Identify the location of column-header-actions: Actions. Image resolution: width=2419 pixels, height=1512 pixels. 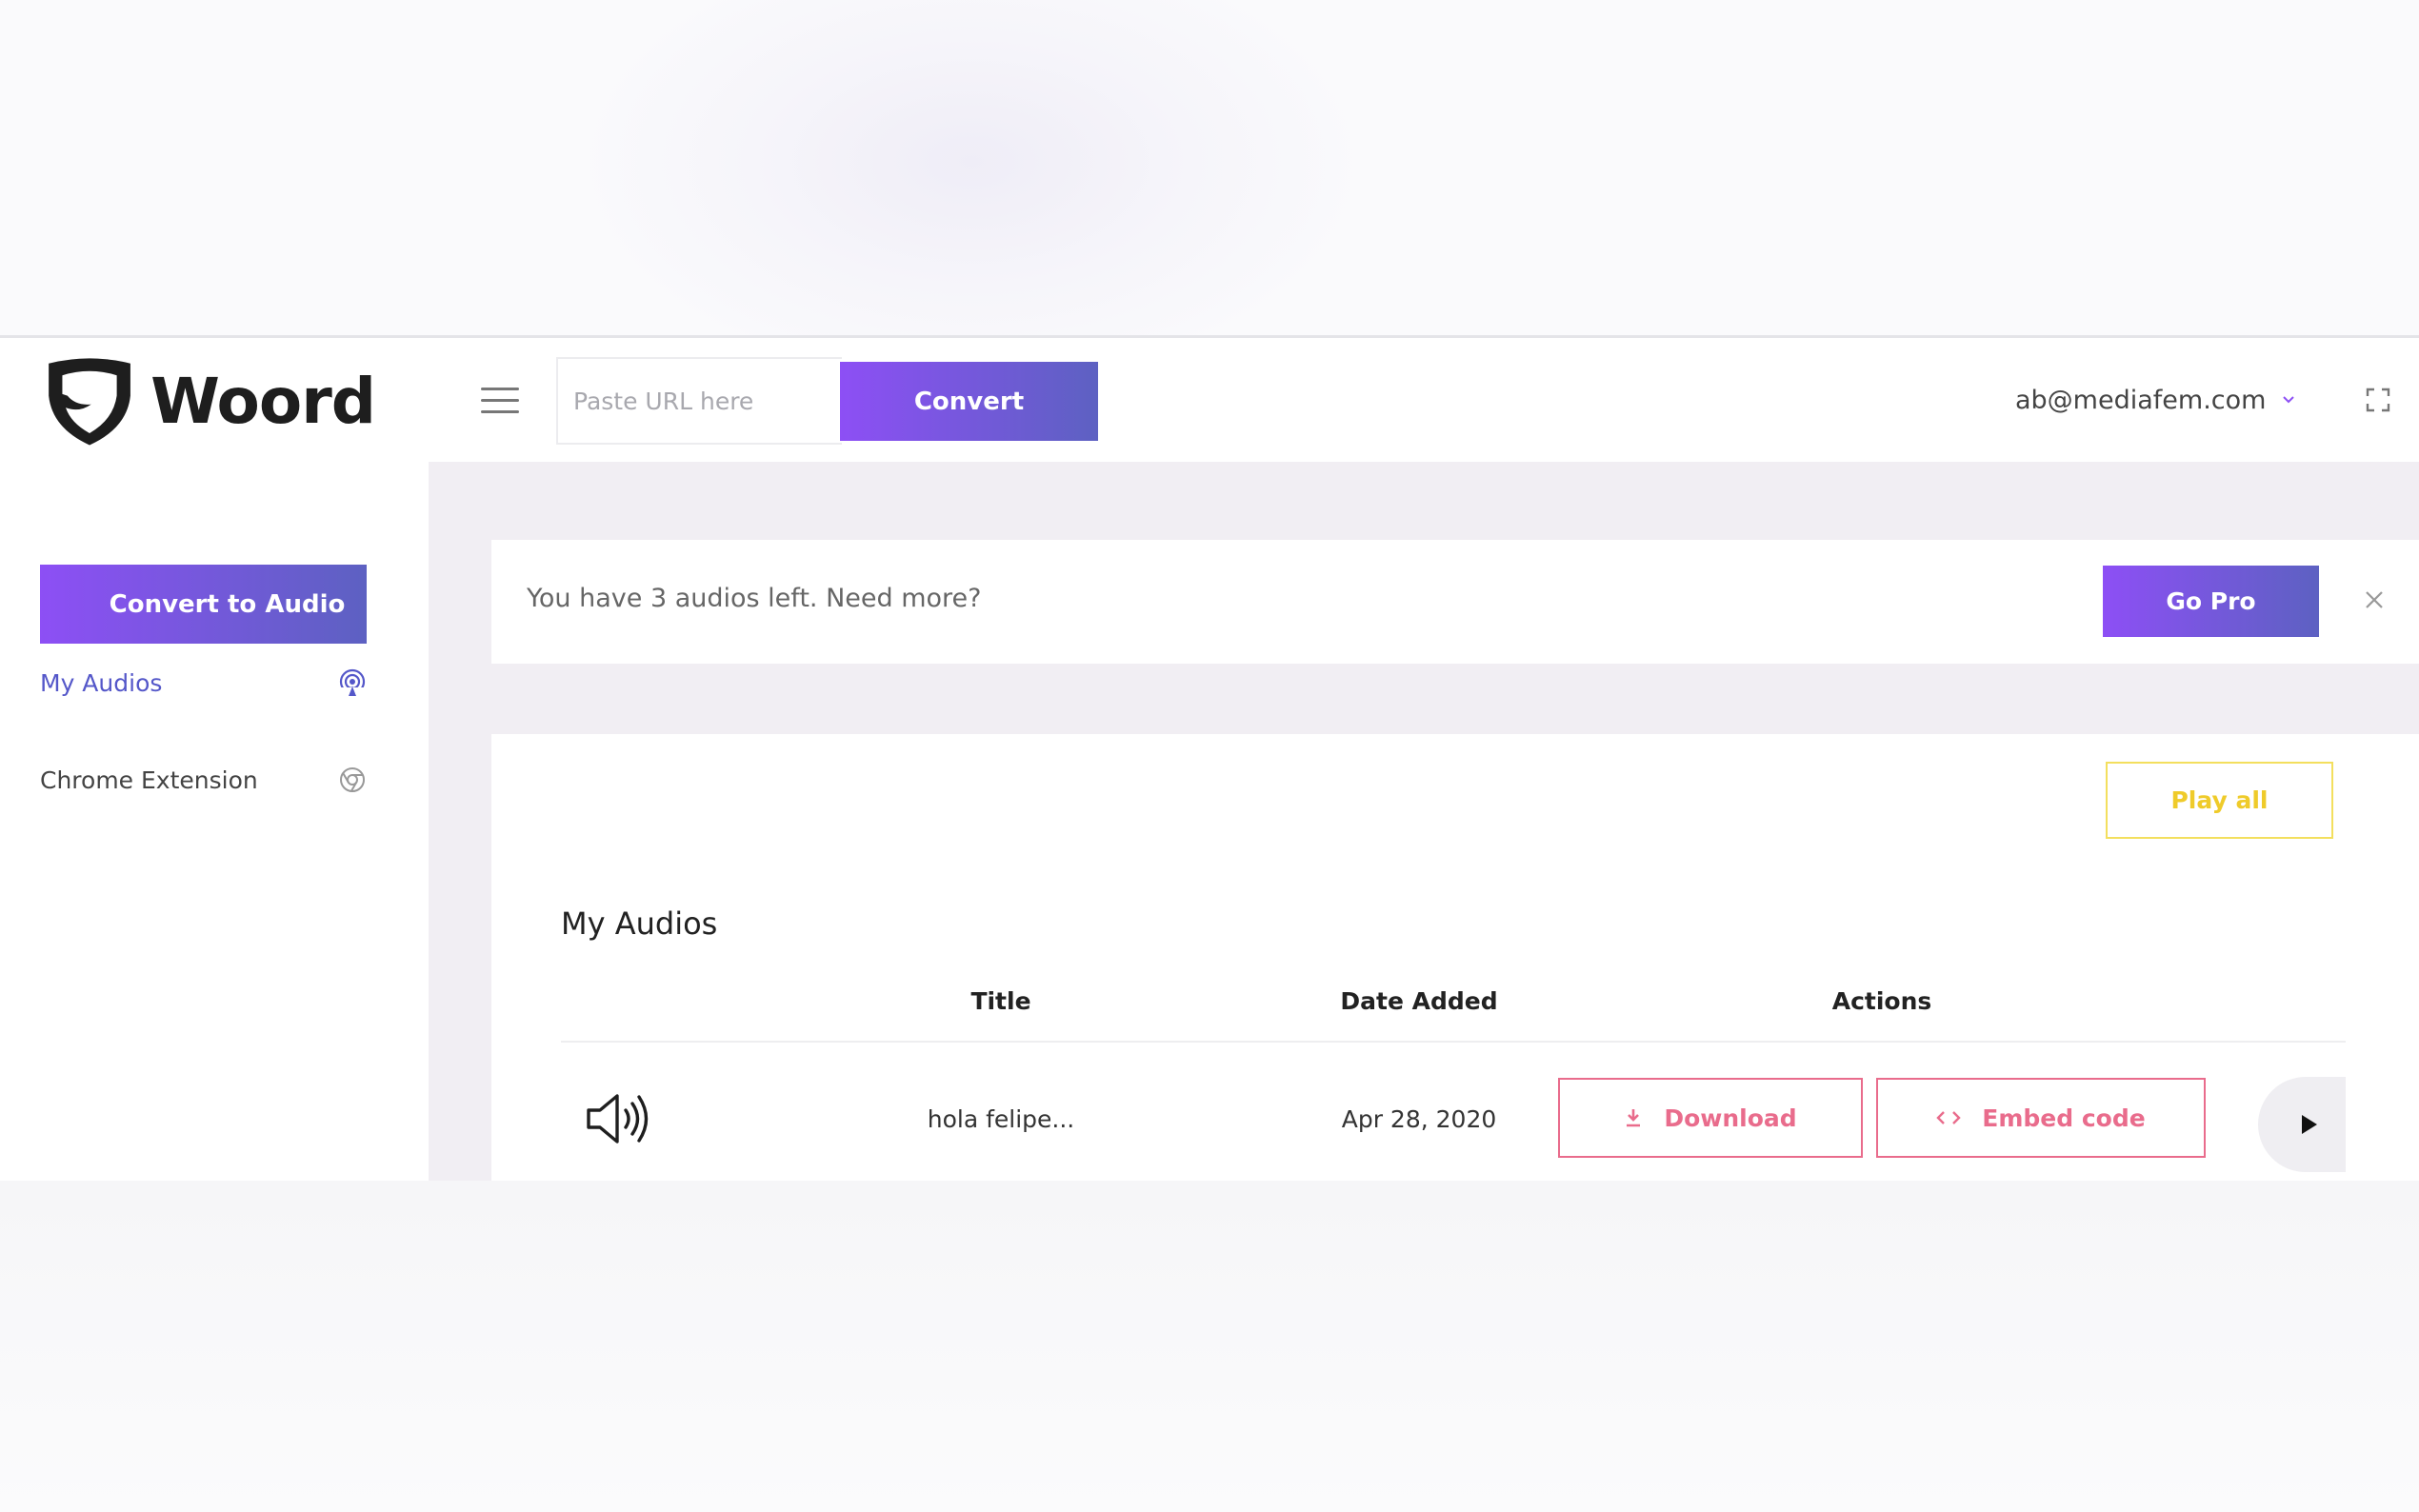
(1881, 1001).